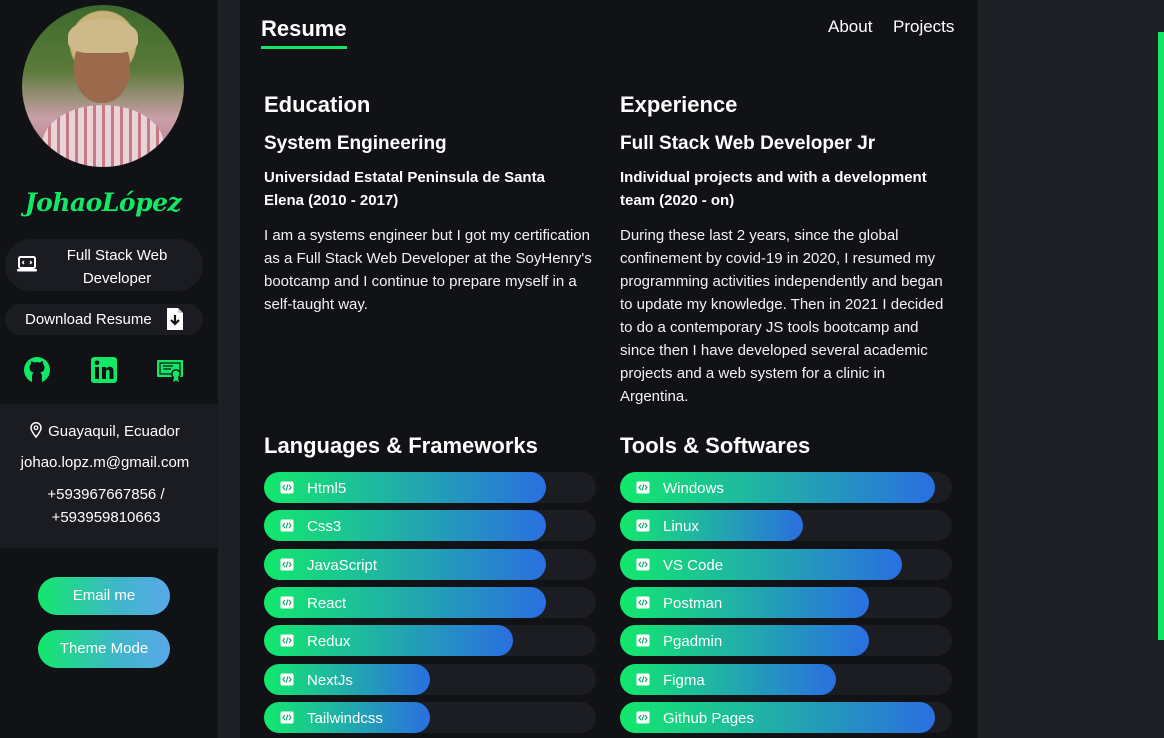 This screenshot has width=1164, height=738. I want to click on social-links, so click(109, 371).